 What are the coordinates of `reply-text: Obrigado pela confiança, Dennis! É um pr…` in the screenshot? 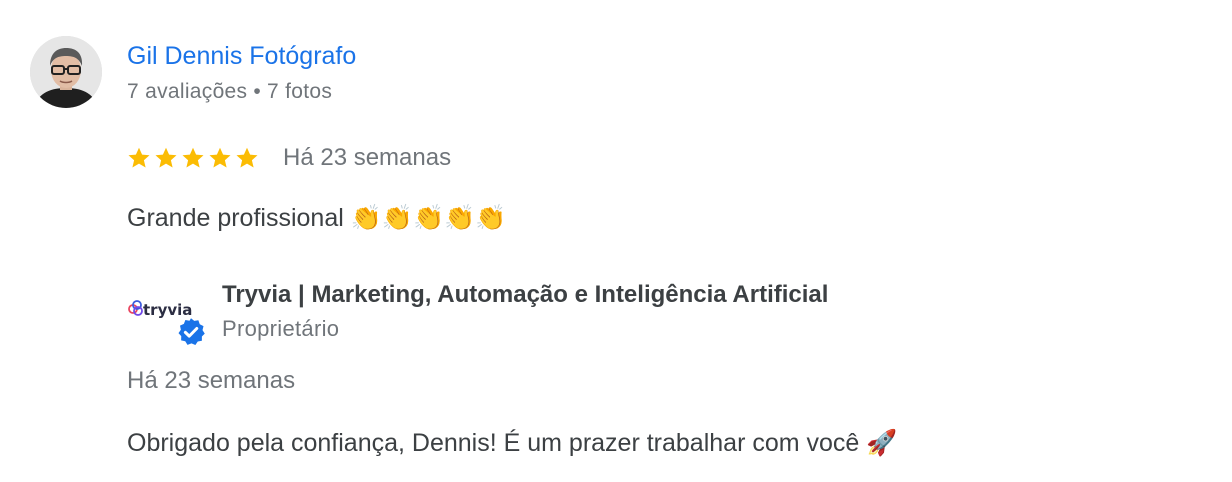 It's located at (512, 443).